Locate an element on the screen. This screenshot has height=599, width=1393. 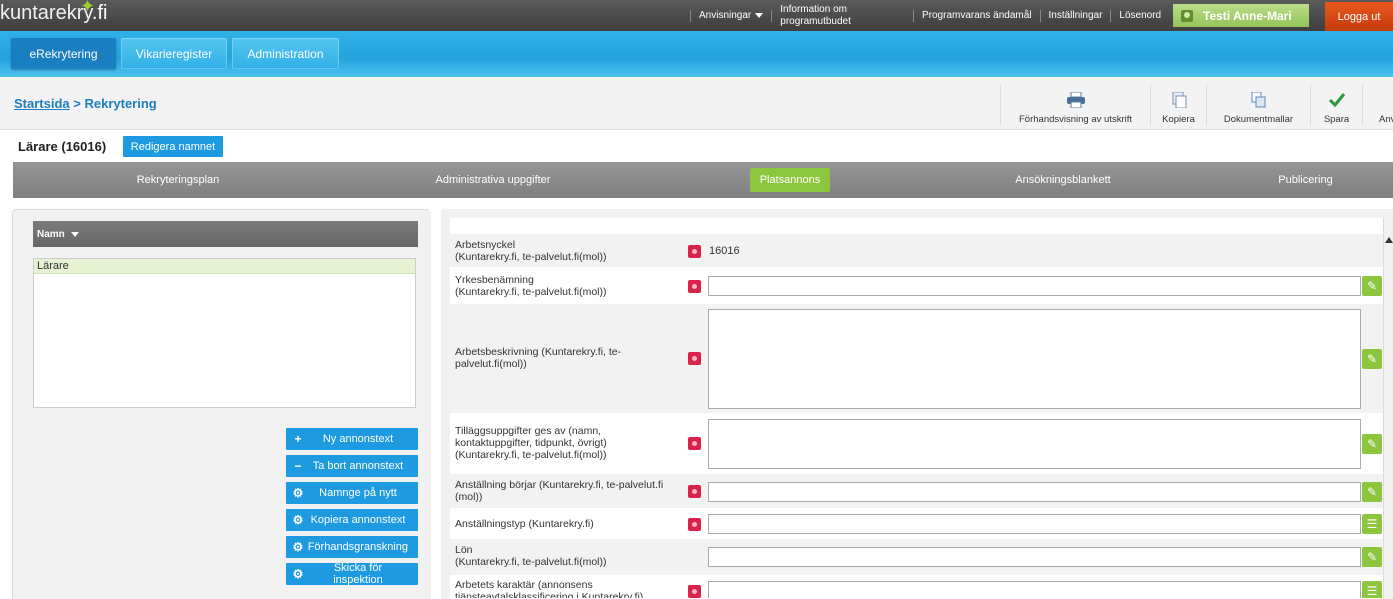
tab-administration: Administration is located at coordinates (285, 53).